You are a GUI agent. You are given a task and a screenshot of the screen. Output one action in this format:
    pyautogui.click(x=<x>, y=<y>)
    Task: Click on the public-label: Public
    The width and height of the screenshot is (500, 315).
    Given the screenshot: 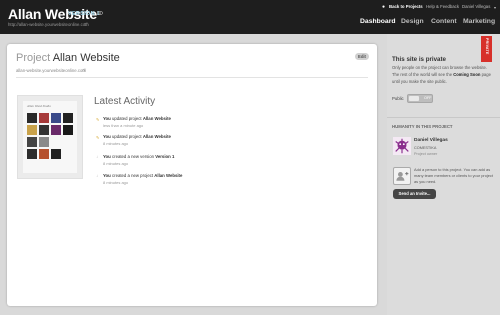 What is the action you would take?
    pyautogui.click(x=398, y=98)
    